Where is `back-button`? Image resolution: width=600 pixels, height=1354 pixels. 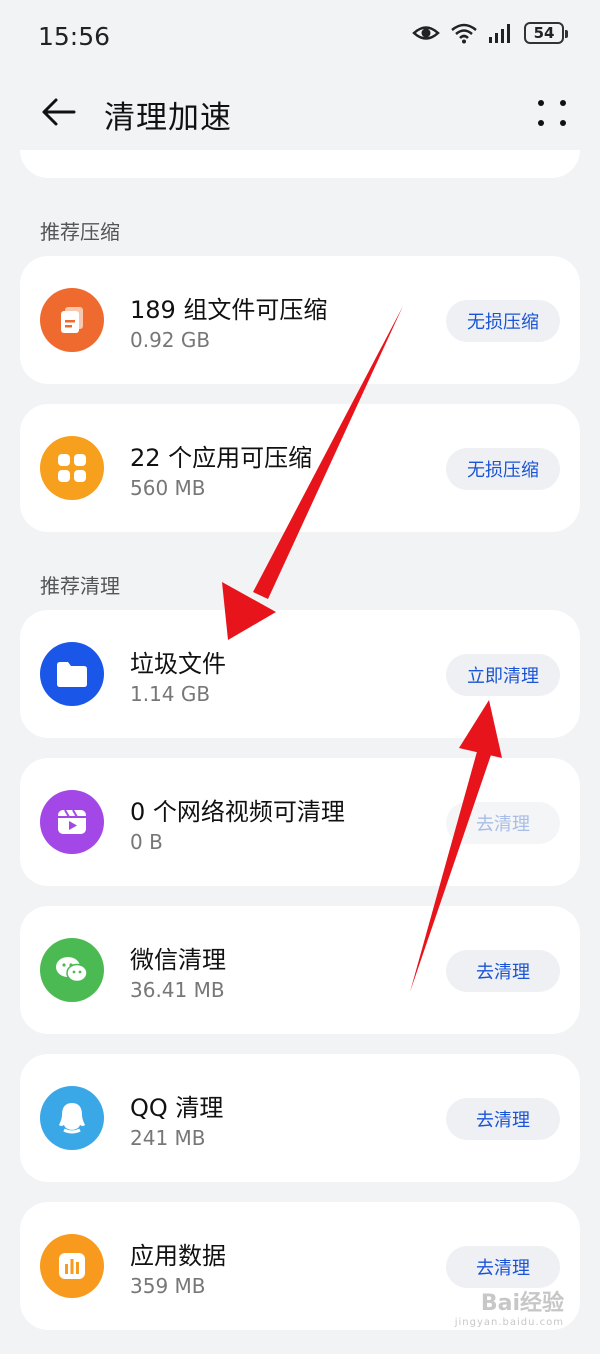
back-button is located at coordinates (58, 112).